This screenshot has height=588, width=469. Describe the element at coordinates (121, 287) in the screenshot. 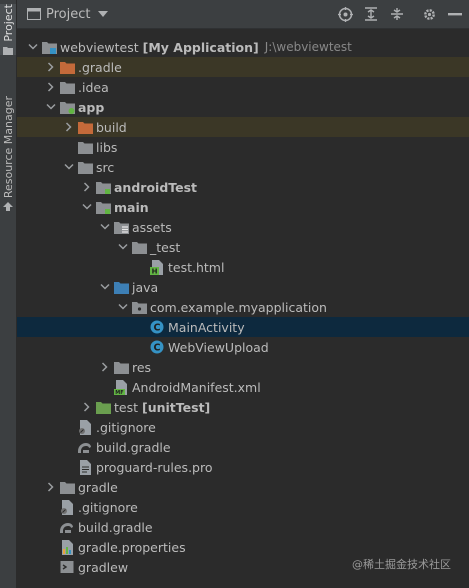

I see `source-root-folder-icon` at that location.